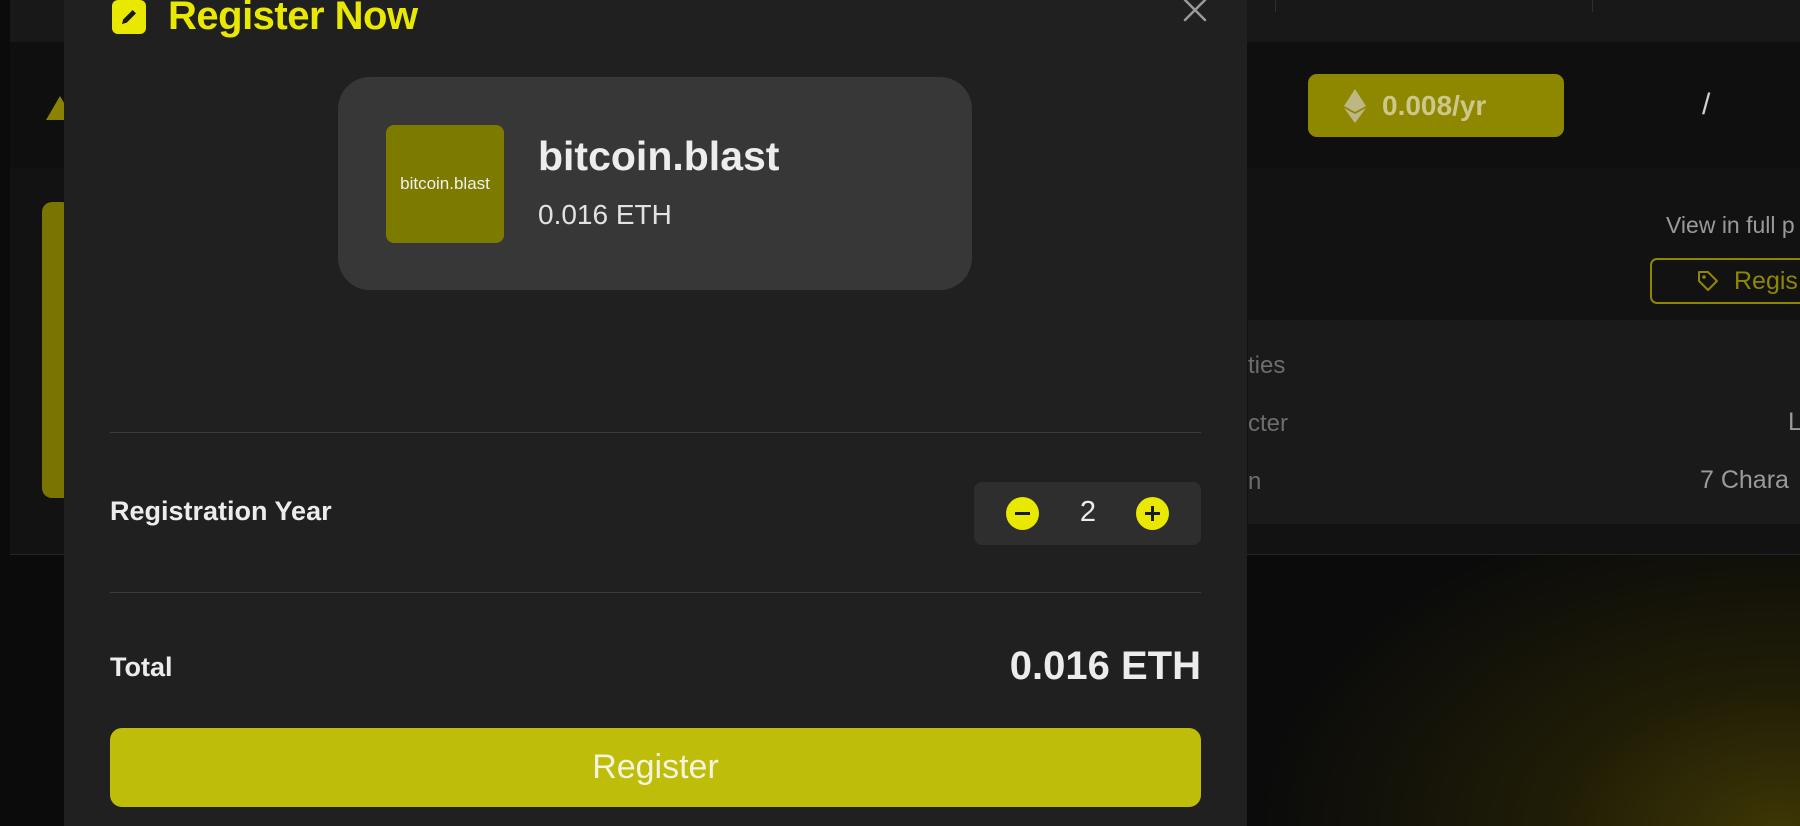 The height and width of the screenshot is (826, 1800). Describe the element at coordinates (1022, 513) in the screenshot. I see `minus-icon` at that location.